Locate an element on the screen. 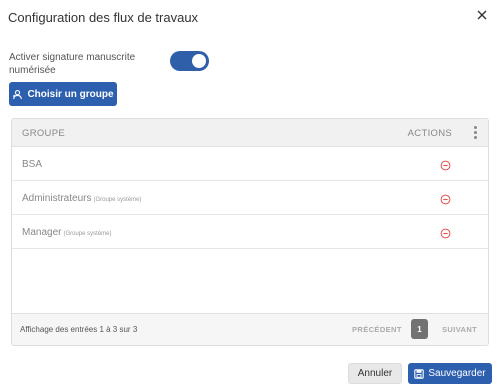 The height and width of the screenshot is (389, 500). close-button is located at coordinates (482, 15).